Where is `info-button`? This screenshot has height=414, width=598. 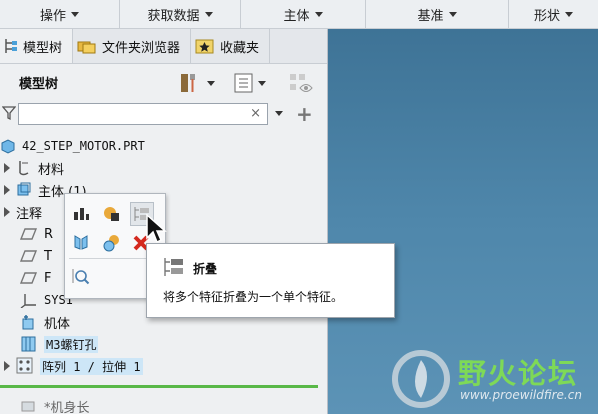
info-button is located at coordinates (81, 277).